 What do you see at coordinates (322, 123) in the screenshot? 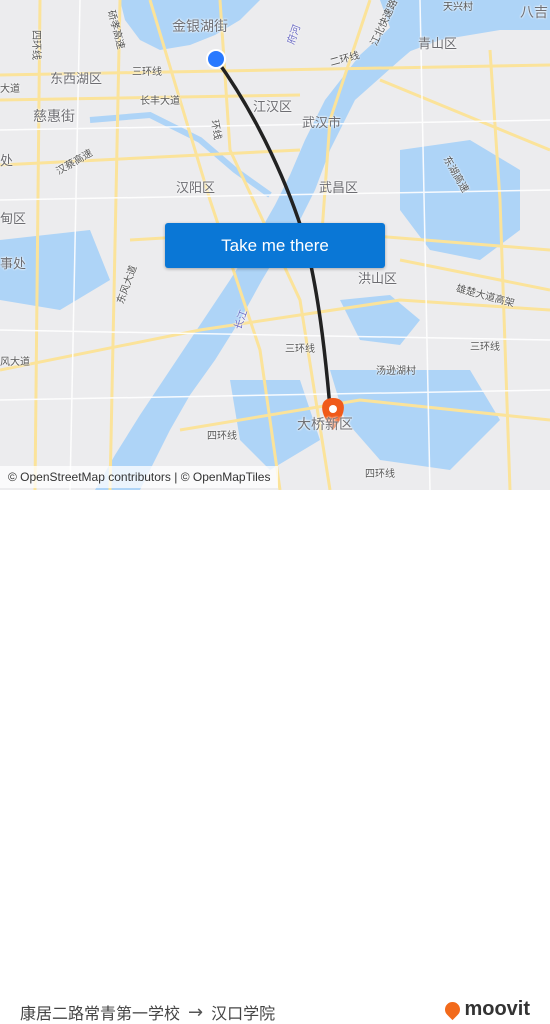
I see `map-label: 武汉市` at bounding box center [322, 123].